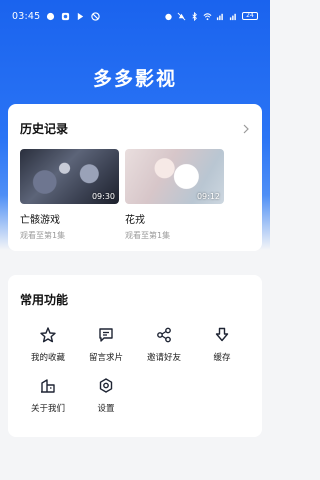 The height and width of the screenshot is (480, 320). What do you see at coordinates (103, 196) in the screenshot?
I see `video-duration: 09:30` at bounding box center [103, 196].